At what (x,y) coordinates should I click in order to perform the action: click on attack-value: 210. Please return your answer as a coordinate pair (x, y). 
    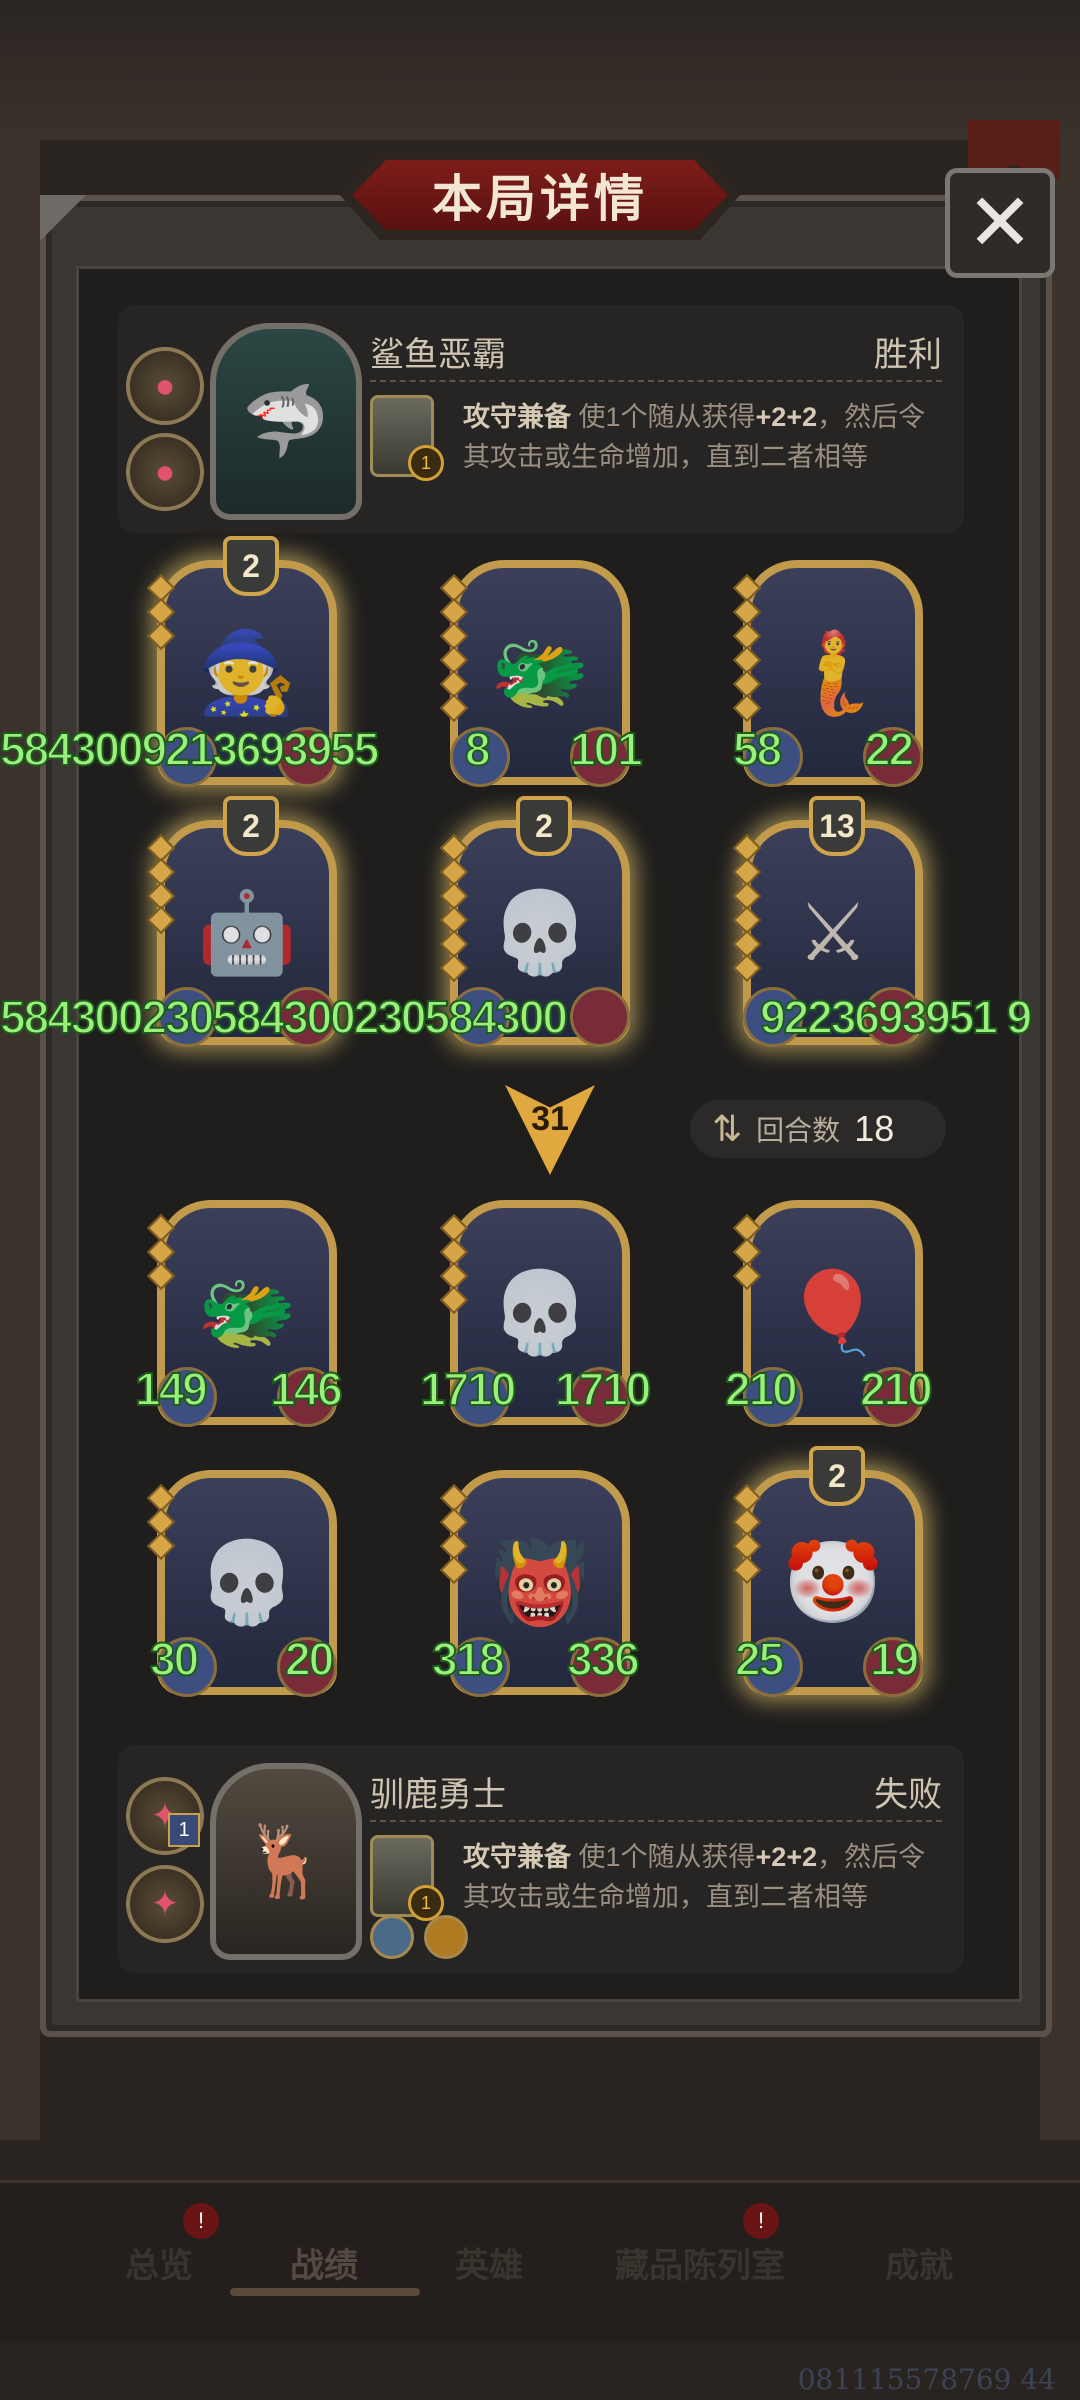
    Looking at the image, I should click on (761, 1389).